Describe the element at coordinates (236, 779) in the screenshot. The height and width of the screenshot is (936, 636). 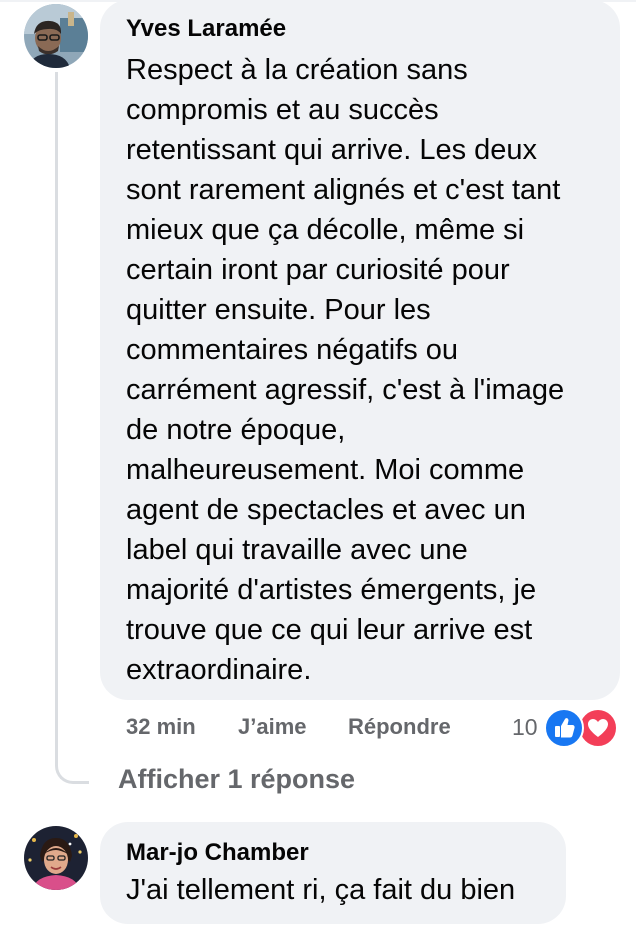
I see `show-replies-link: Afficher 1 réponse` at that location.